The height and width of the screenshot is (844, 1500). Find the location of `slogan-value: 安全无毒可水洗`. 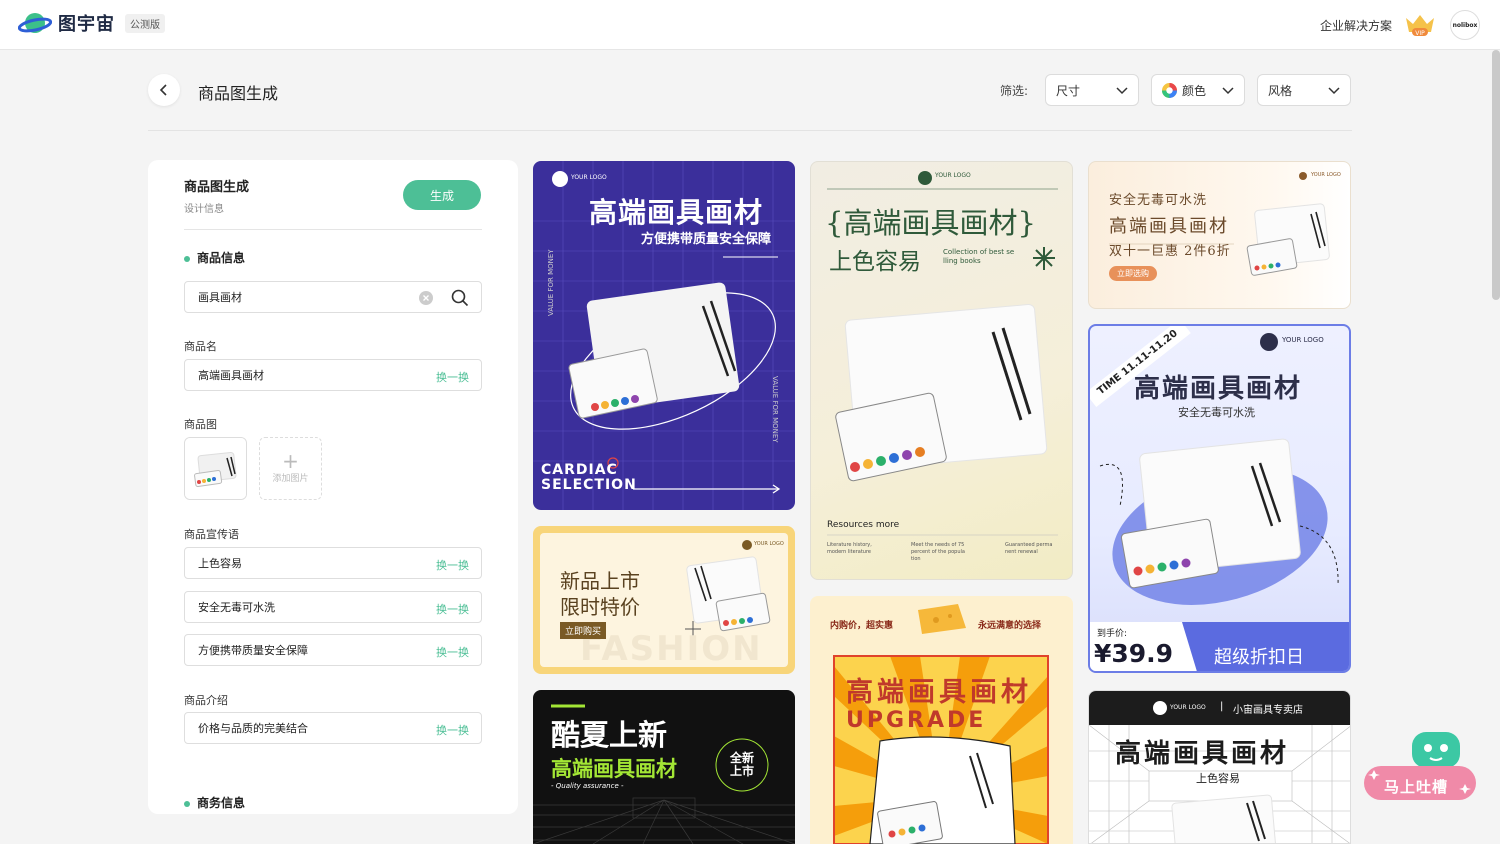

slogan-value: 安全无毒可水洗 is located at coordinates (236, 607).